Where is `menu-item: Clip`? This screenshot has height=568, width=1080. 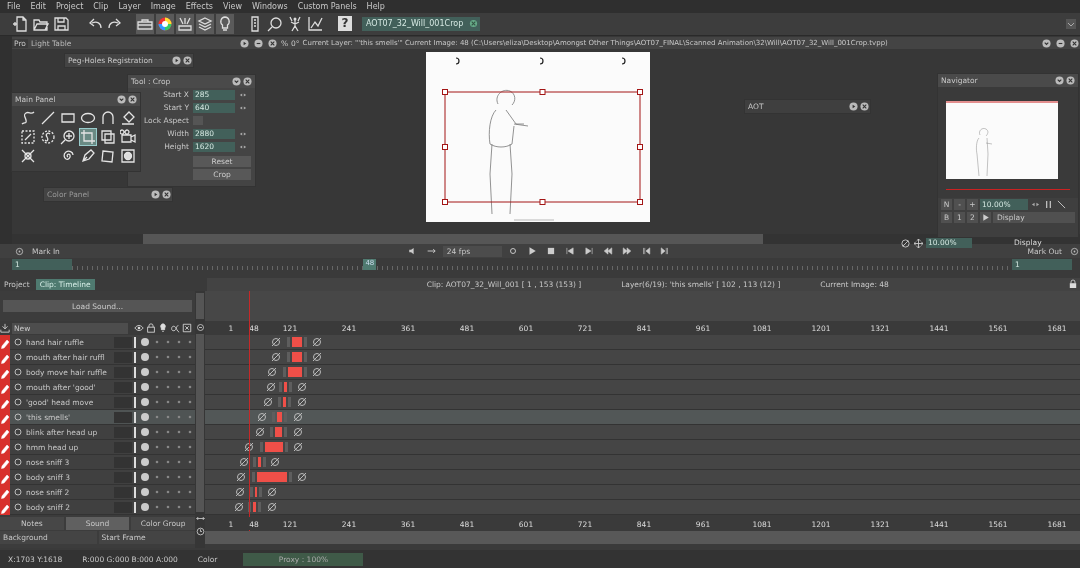
menu-item: Clip is located at coordinates (102, 6).